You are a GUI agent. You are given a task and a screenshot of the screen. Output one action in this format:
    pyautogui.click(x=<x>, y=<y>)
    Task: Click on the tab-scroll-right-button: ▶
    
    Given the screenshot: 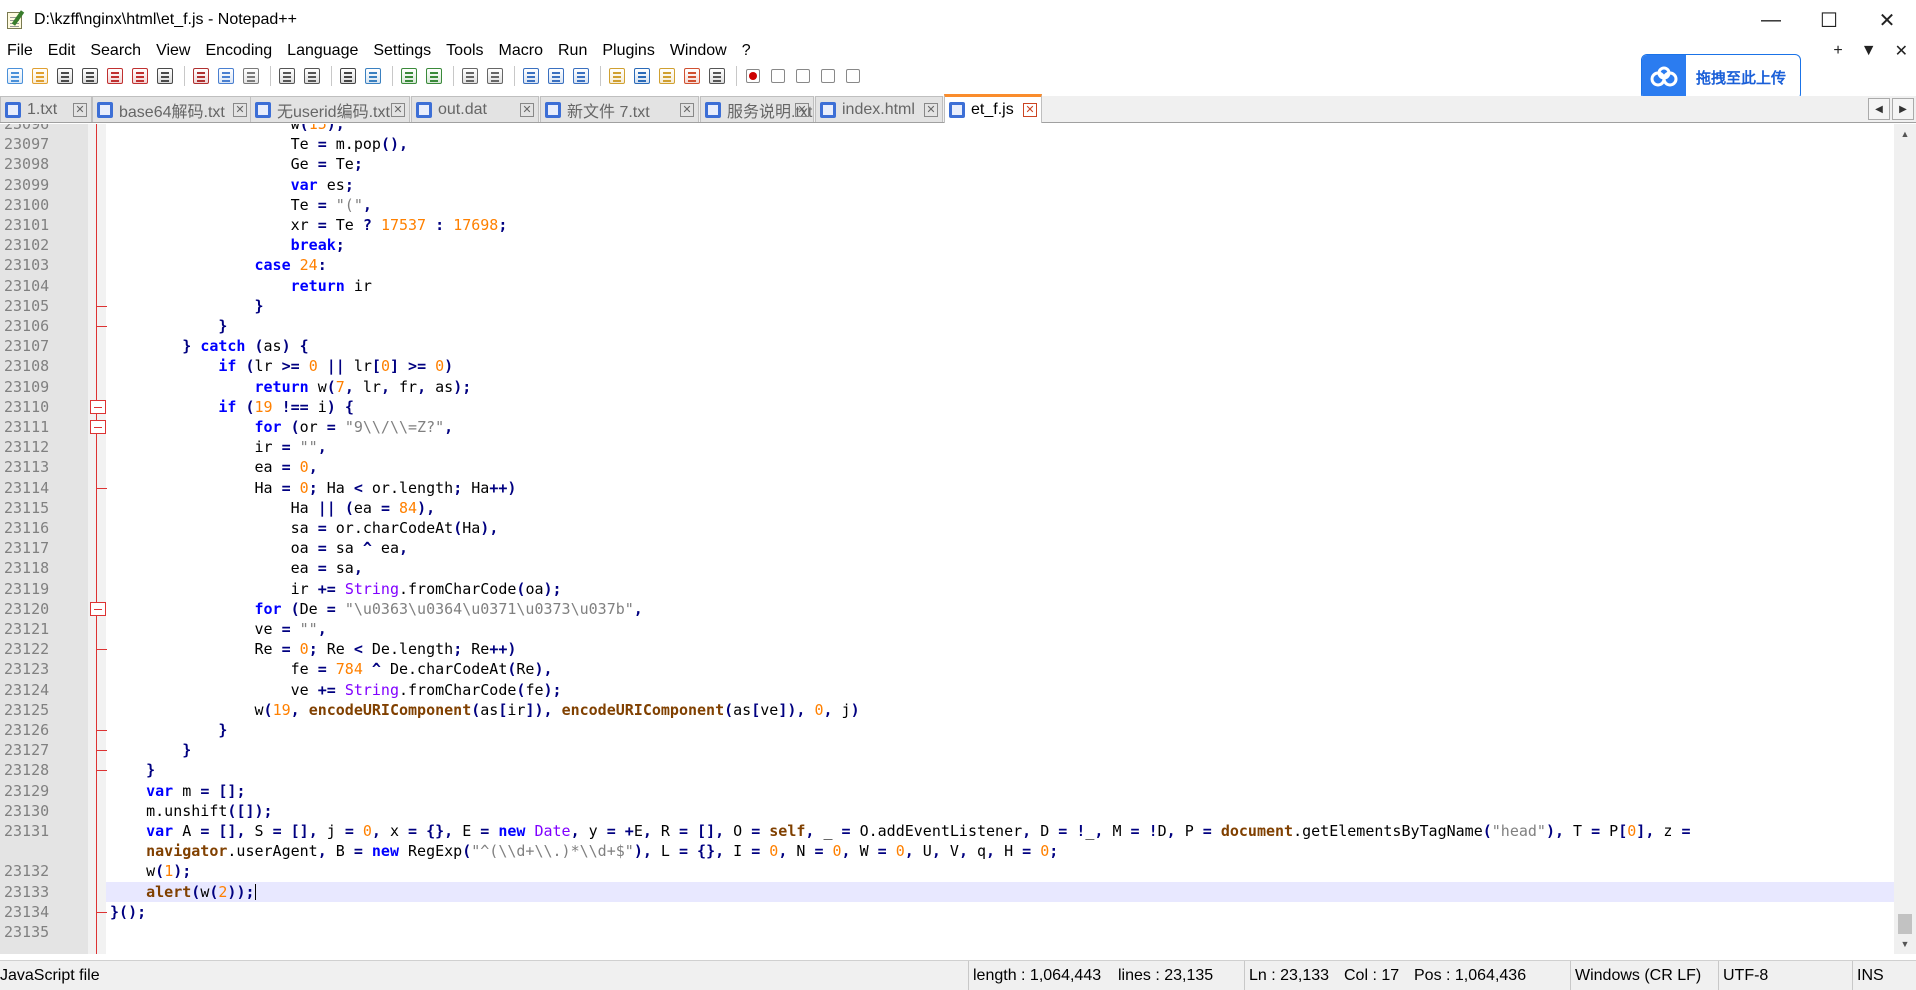 What is the action you would take?
    pyautogui.click(x=1903, y=109)
    